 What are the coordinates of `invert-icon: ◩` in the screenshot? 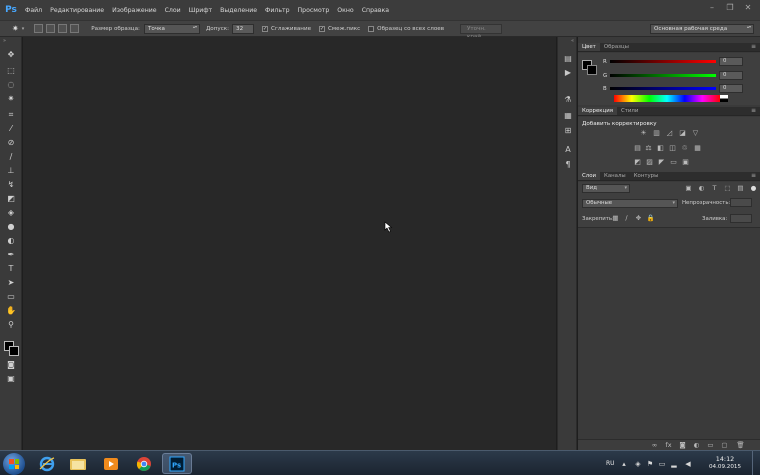 It's located at (637, 162).